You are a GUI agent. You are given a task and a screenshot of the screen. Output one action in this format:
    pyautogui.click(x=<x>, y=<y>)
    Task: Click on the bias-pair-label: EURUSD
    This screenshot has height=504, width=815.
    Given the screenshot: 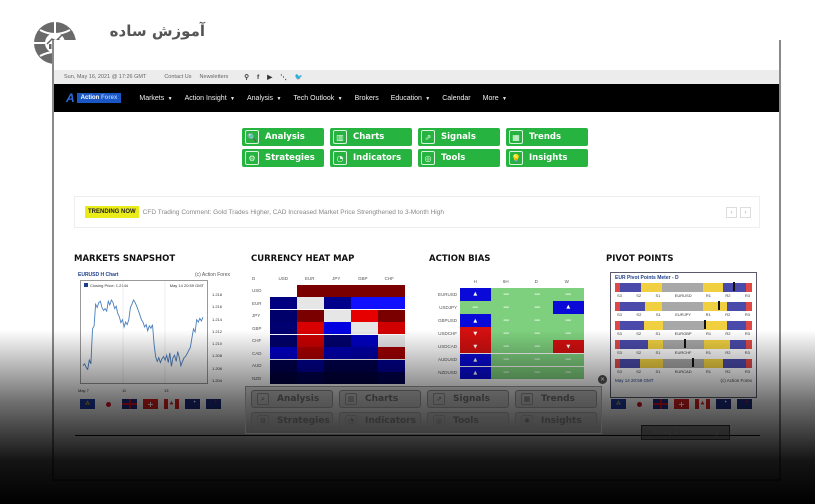 What is the action you would take?
    pyautogui.click(x=445, y=294)
    